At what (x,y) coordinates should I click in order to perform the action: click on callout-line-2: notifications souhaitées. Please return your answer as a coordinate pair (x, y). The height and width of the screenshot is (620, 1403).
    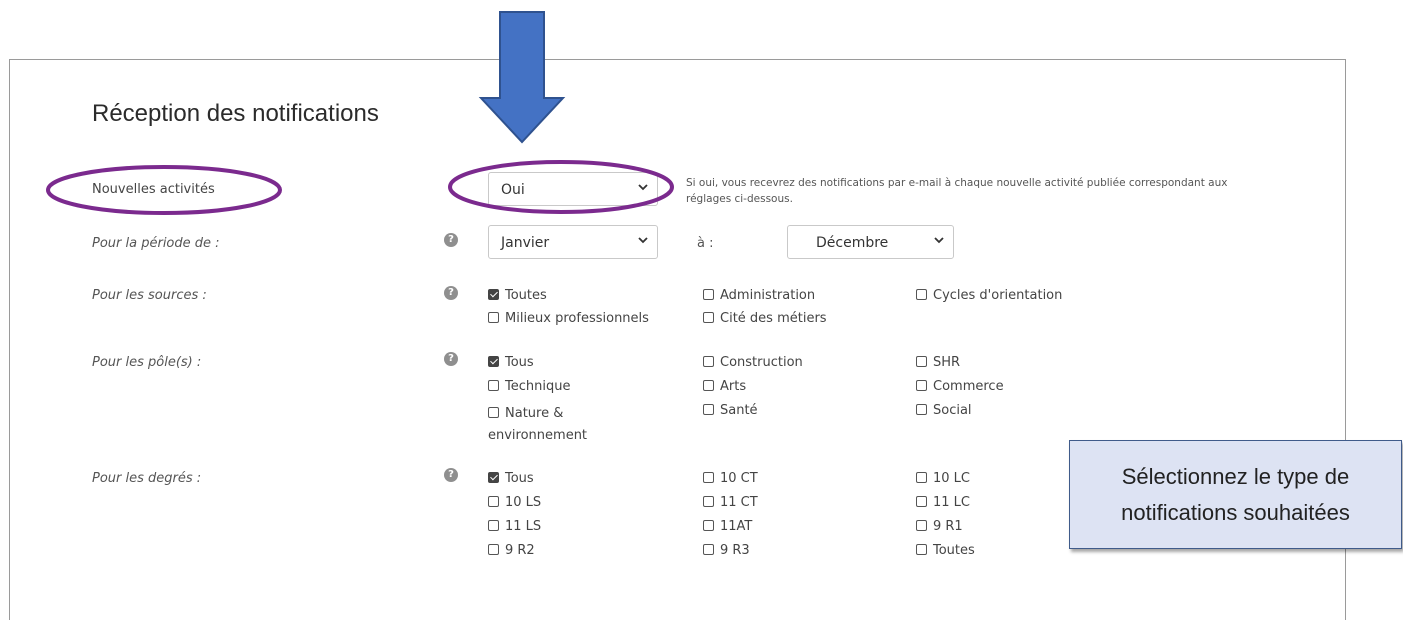
    Looking at the image, I should click on (1235, 512).